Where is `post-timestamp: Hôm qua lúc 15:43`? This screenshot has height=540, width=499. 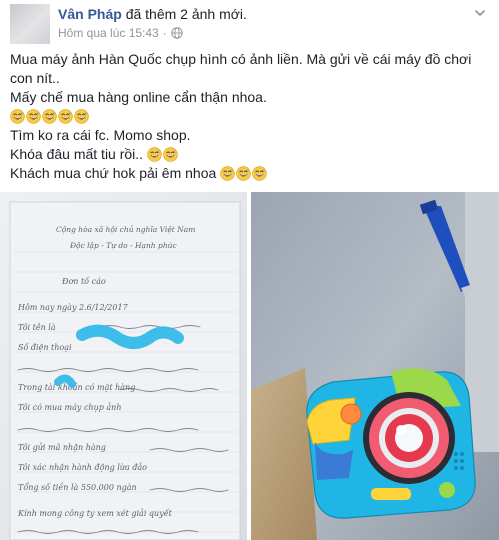
post-timestamp: Hôm qua lúc 15:43 is located at coordinates (108, 33).